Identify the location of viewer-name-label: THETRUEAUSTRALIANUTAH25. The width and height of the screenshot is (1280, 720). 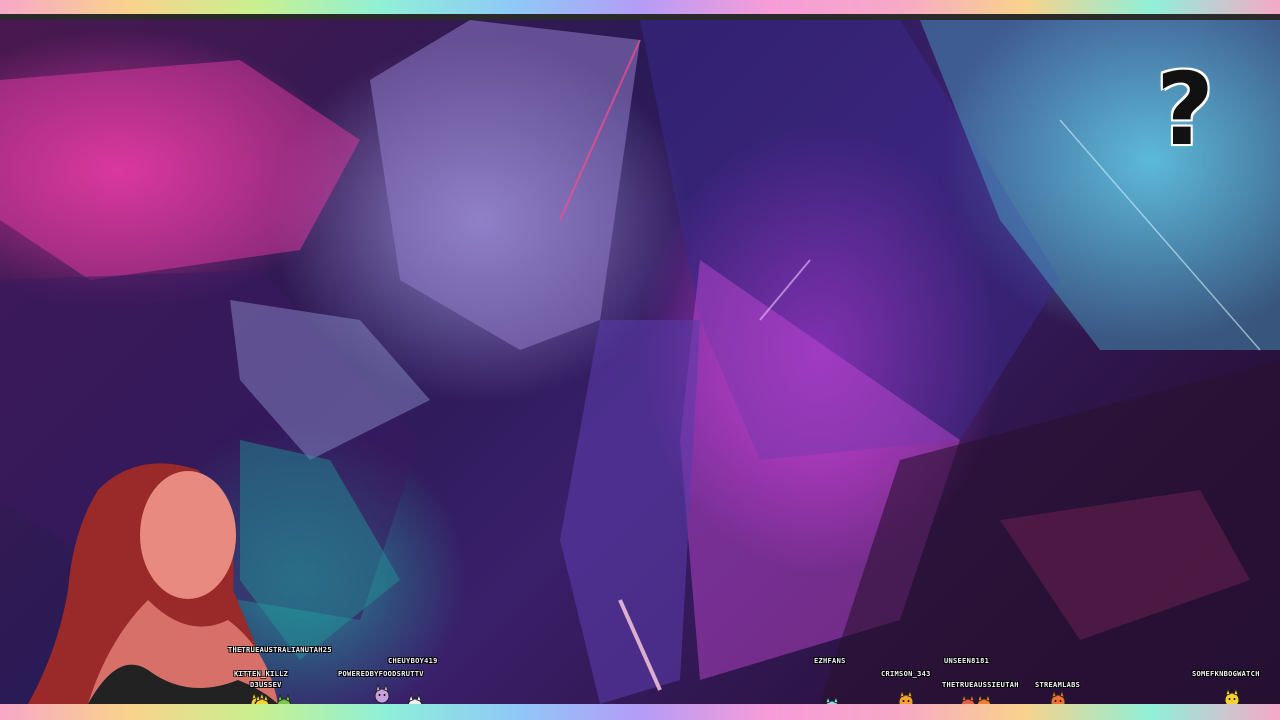
(280, 650).